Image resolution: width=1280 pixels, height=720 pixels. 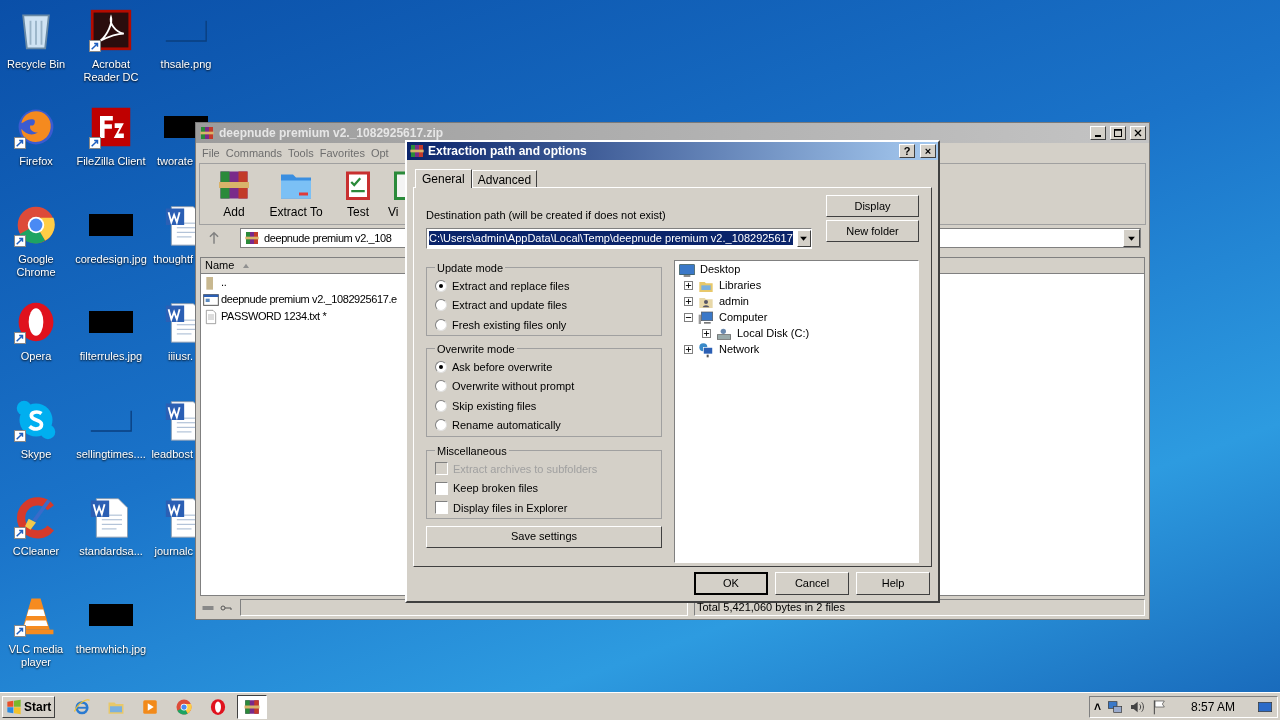 I want to click on minus-icon, so click(x=688, y=317).